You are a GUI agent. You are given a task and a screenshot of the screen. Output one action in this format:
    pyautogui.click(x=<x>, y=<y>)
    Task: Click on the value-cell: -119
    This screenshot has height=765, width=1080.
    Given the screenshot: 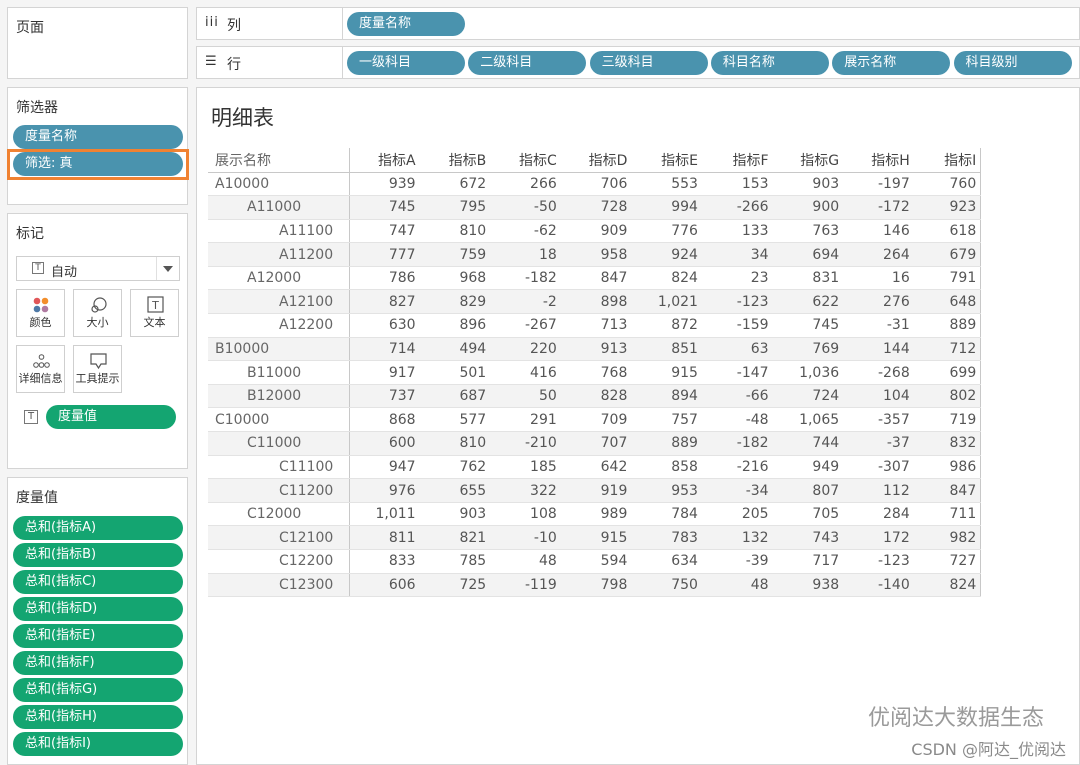 What is the action you would take?
    pyautogui.click(x=525, y=585)
    